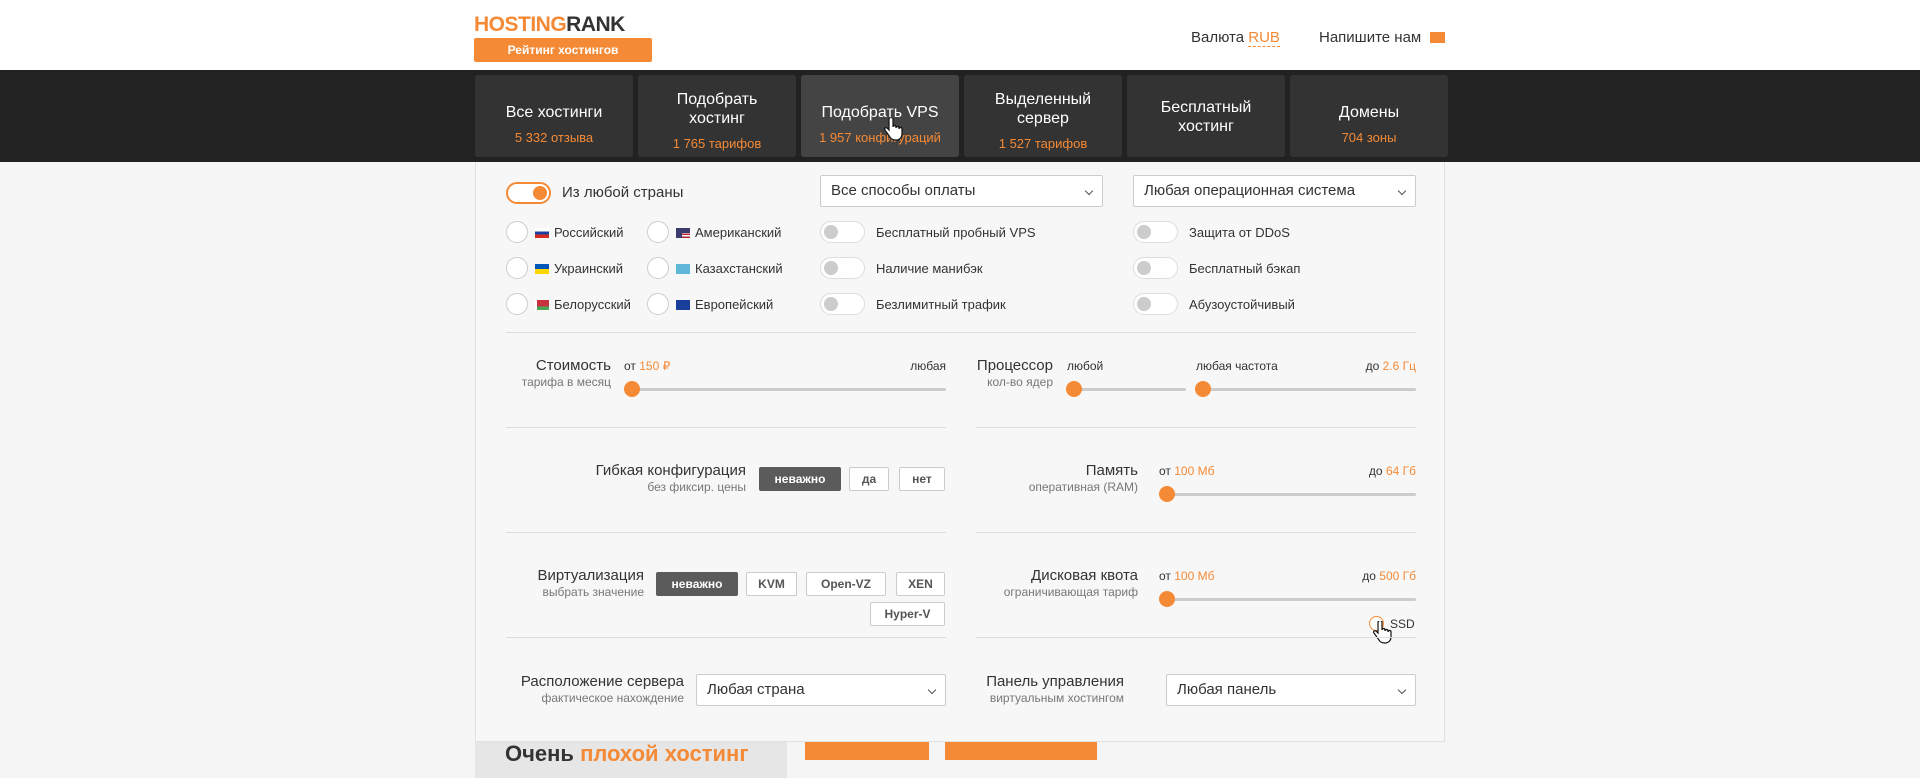 The height and width of the screenshot is (778, 1920). What do you see at coordinates (566, 382) in the screenshot?
I see `cost-sub: тарифа в месяц` at bounding box center [566, 382].